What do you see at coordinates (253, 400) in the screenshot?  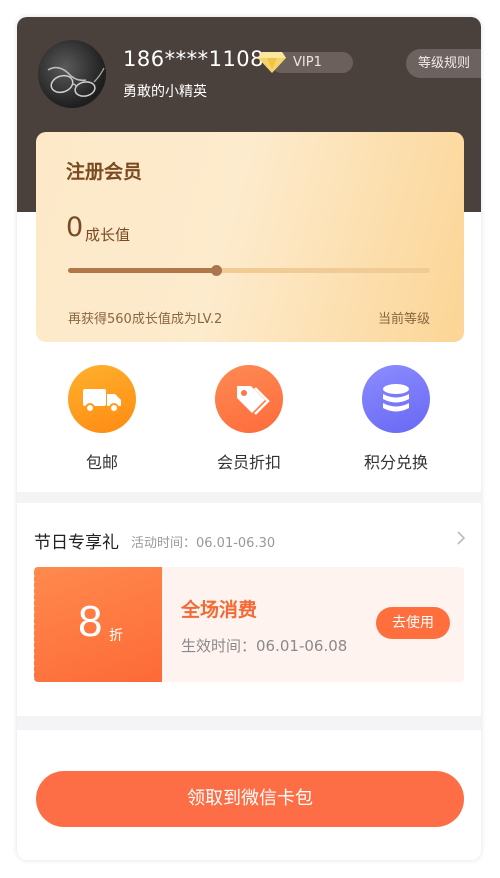 I see `price-tag-icon` at bounding box center [253, 400].